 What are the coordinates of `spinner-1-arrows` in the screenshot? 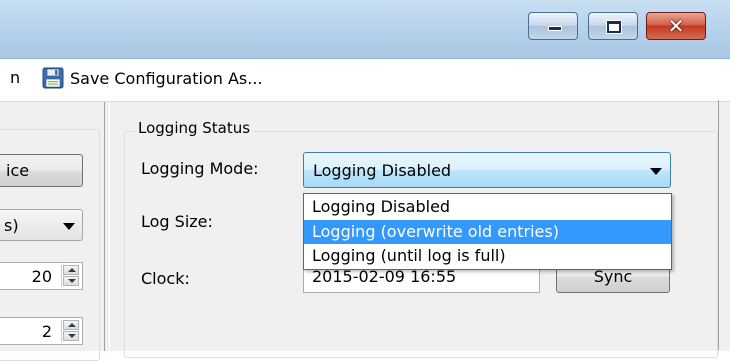 It's located at (70, 276).